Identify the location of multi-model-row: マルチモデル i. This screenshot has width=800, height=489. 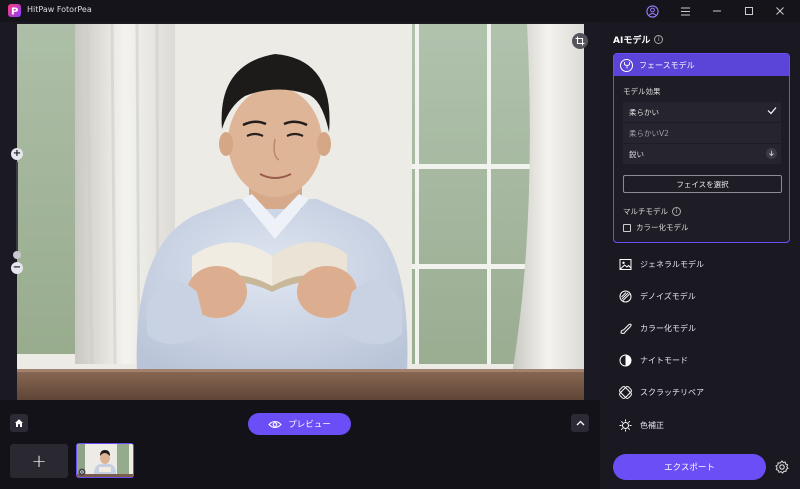
(652, 211).